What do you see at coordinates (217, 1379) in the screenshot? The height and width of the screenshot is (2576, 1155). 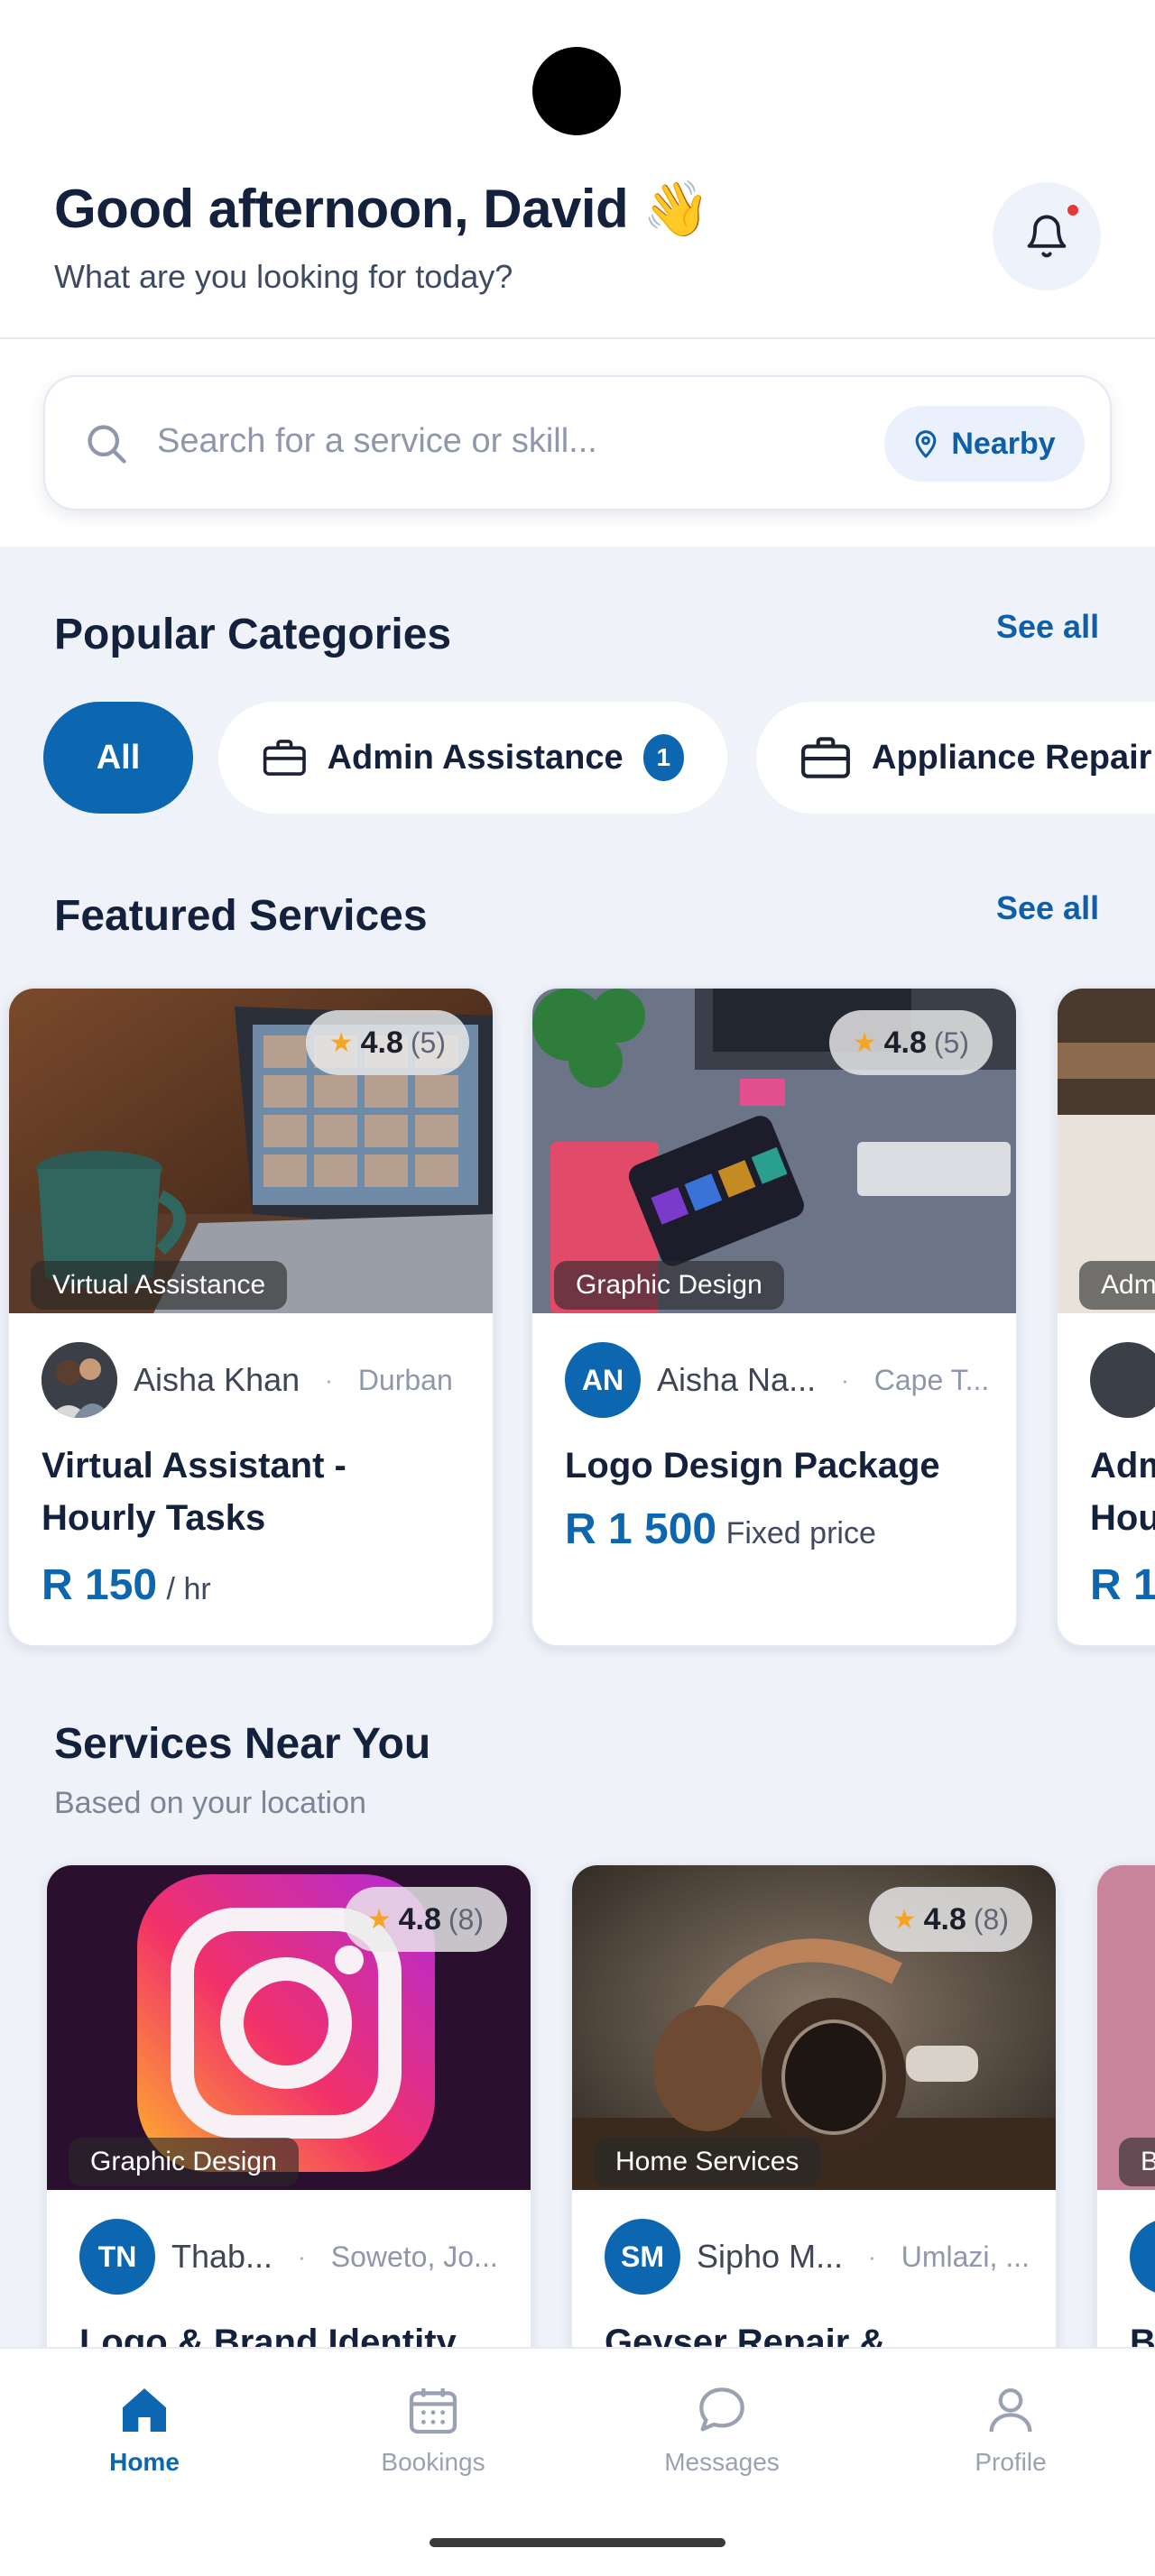 I see `provider-name: Aisha Khan` at bounding box center [217, 1379].